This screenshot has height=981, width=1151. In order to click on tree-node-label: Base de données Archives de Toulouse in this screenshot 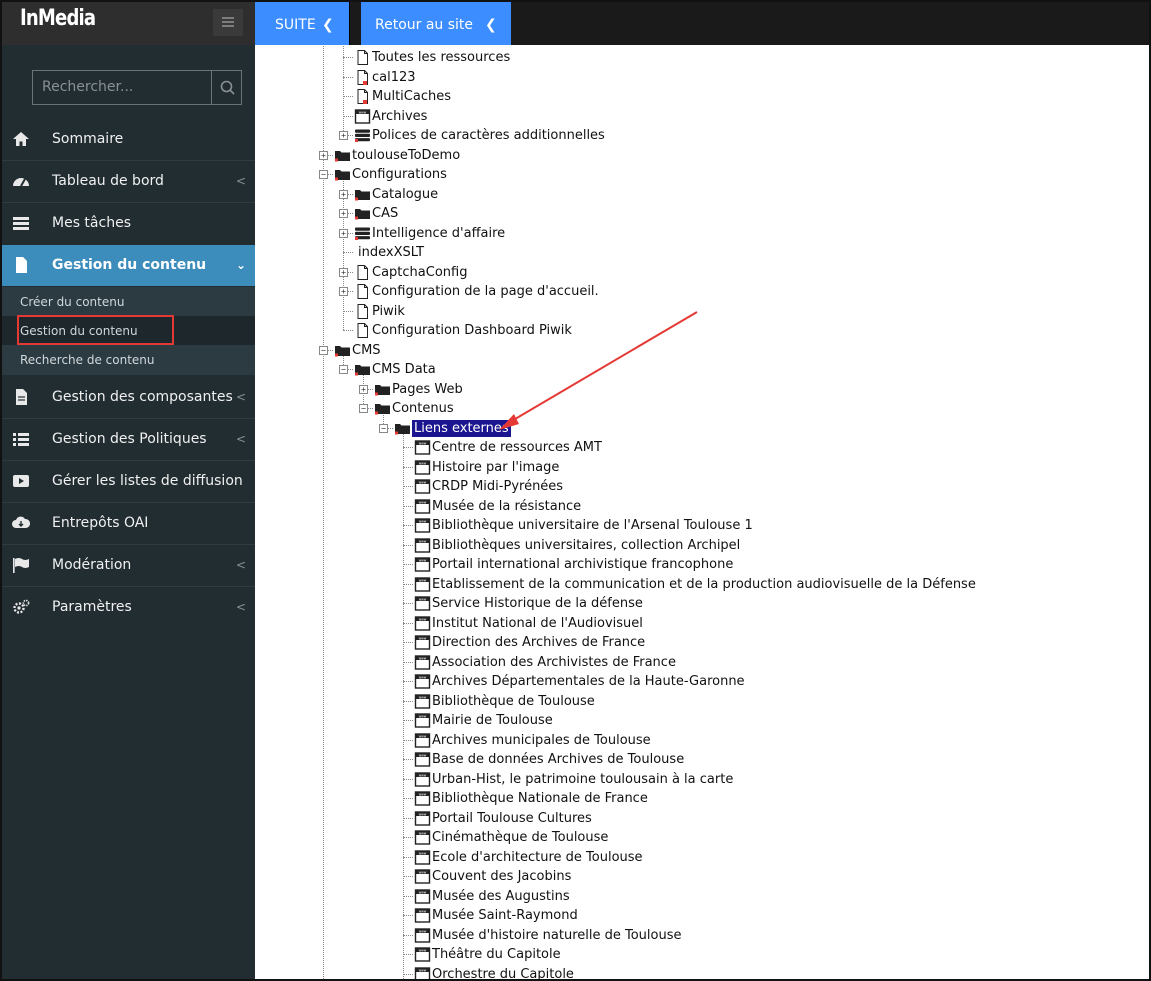, I will do `click(558, 759)`.